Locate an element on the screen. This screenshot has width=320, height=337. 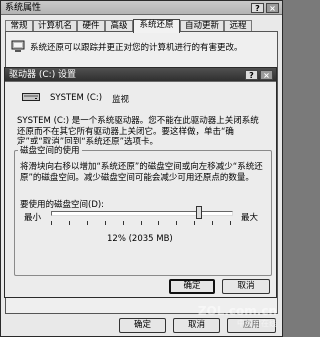
drive-status: 监视 is located at coordinates (121, 100).